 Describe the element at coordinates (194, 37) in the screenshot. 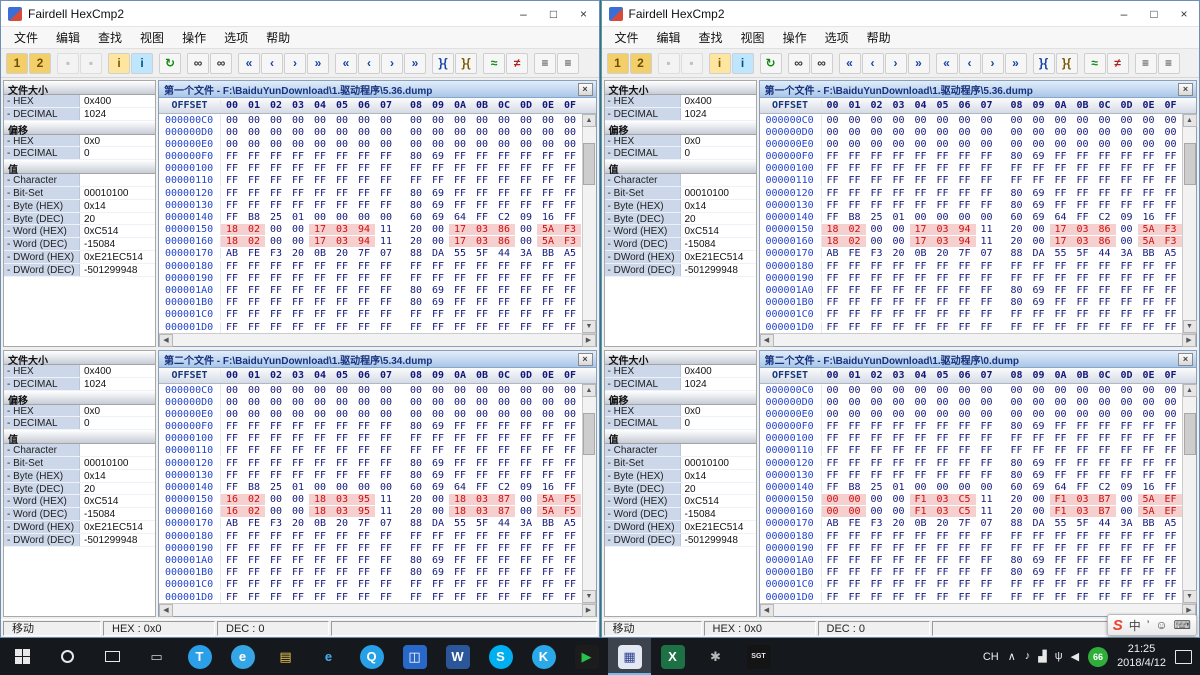

I see `menu-item-4: 操作` at that location.